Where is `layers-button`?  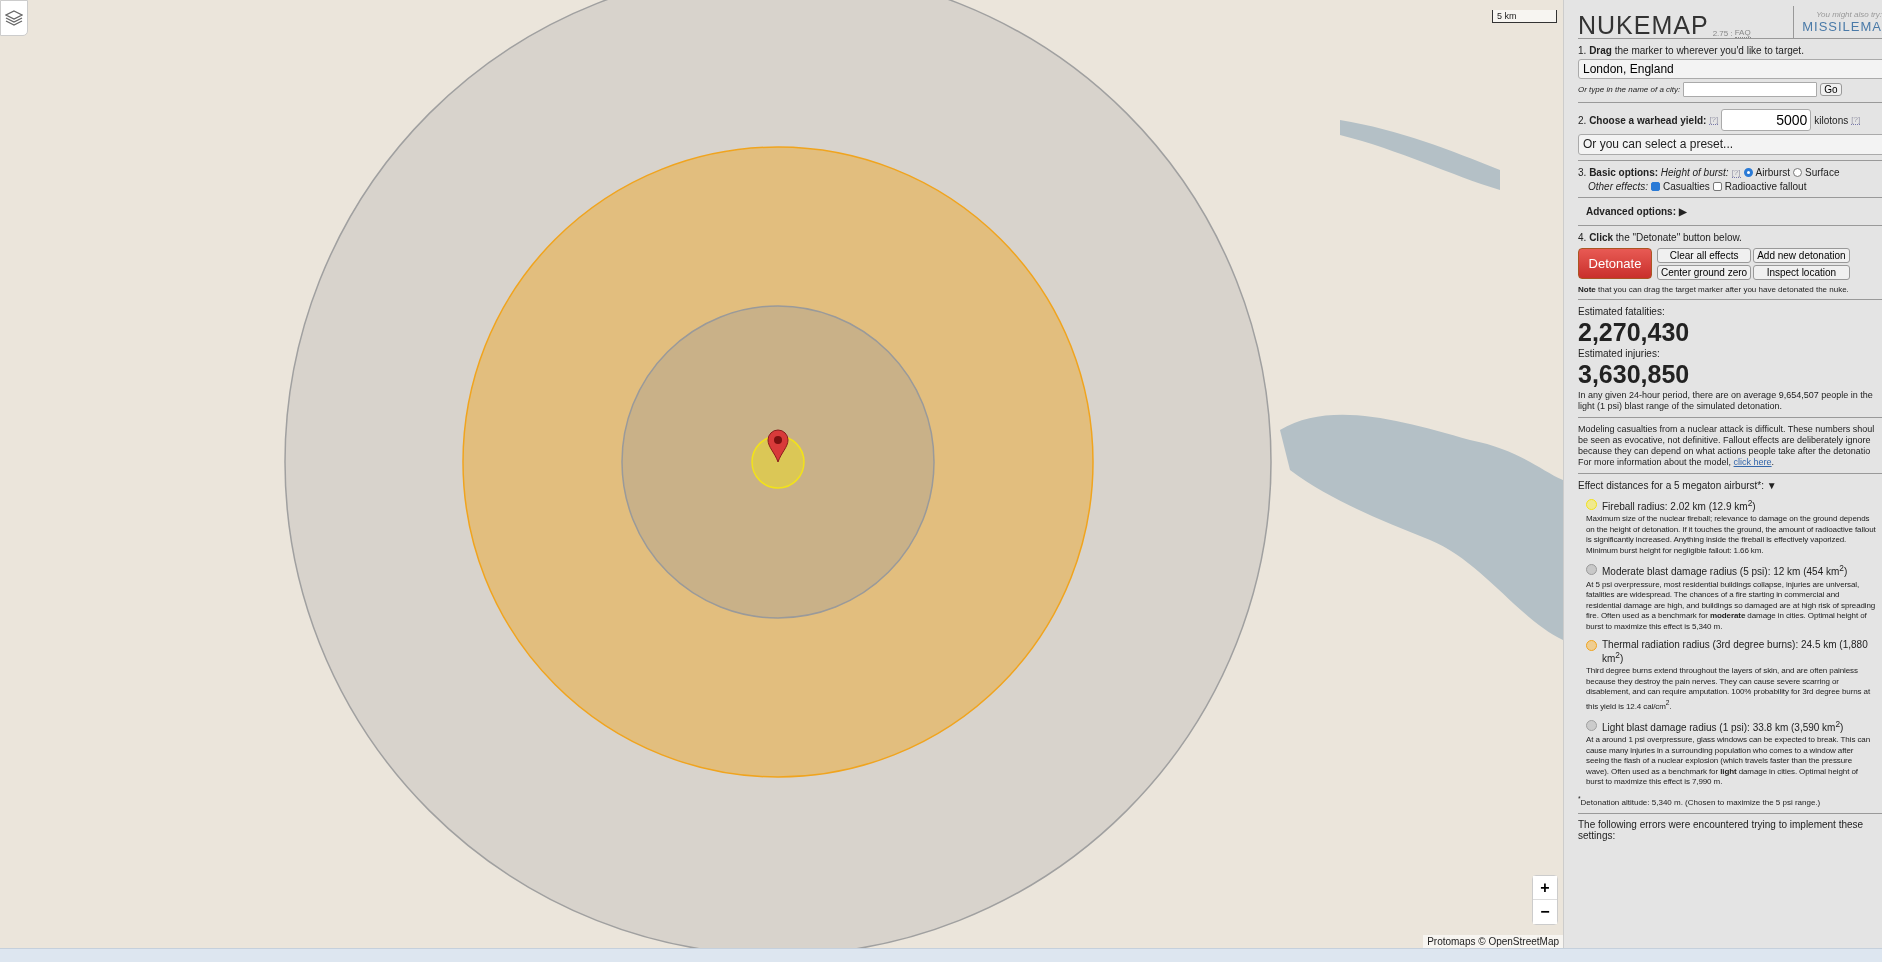
layers-button is located at coordinates (14, 18).